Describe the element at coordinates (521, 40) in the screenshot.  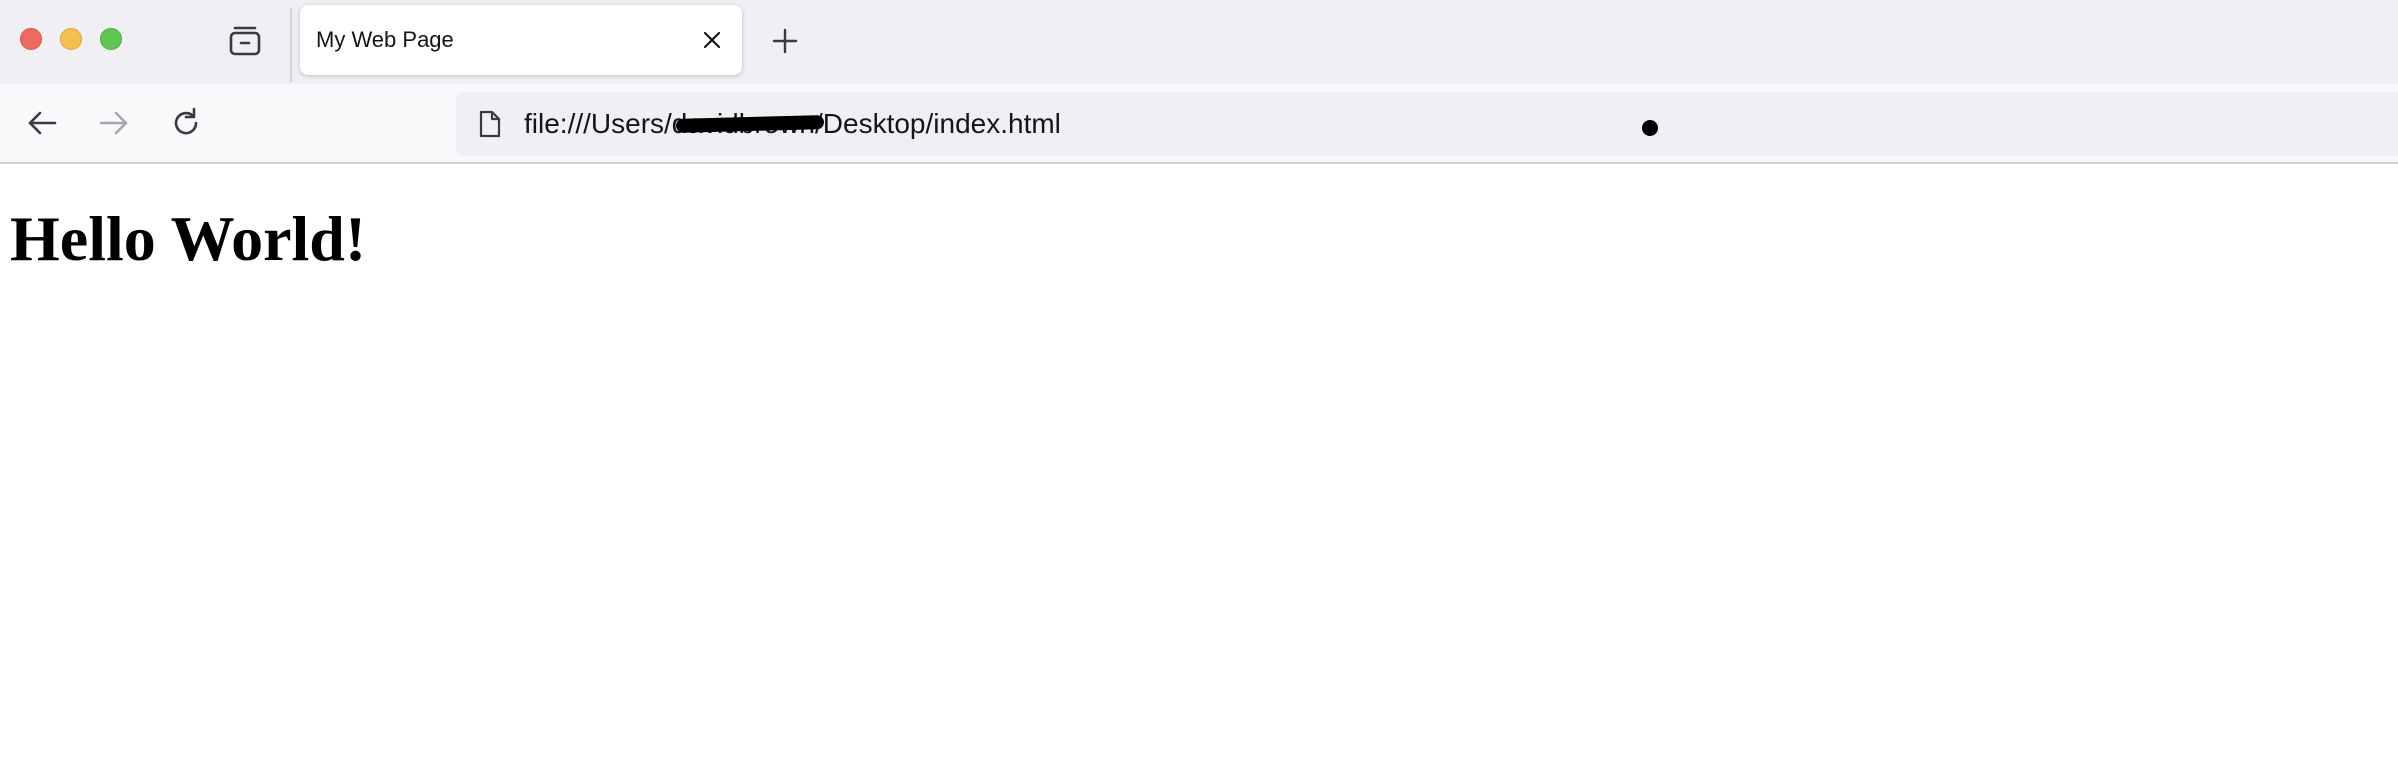
I see `tab-active: My Web Page` at that location.